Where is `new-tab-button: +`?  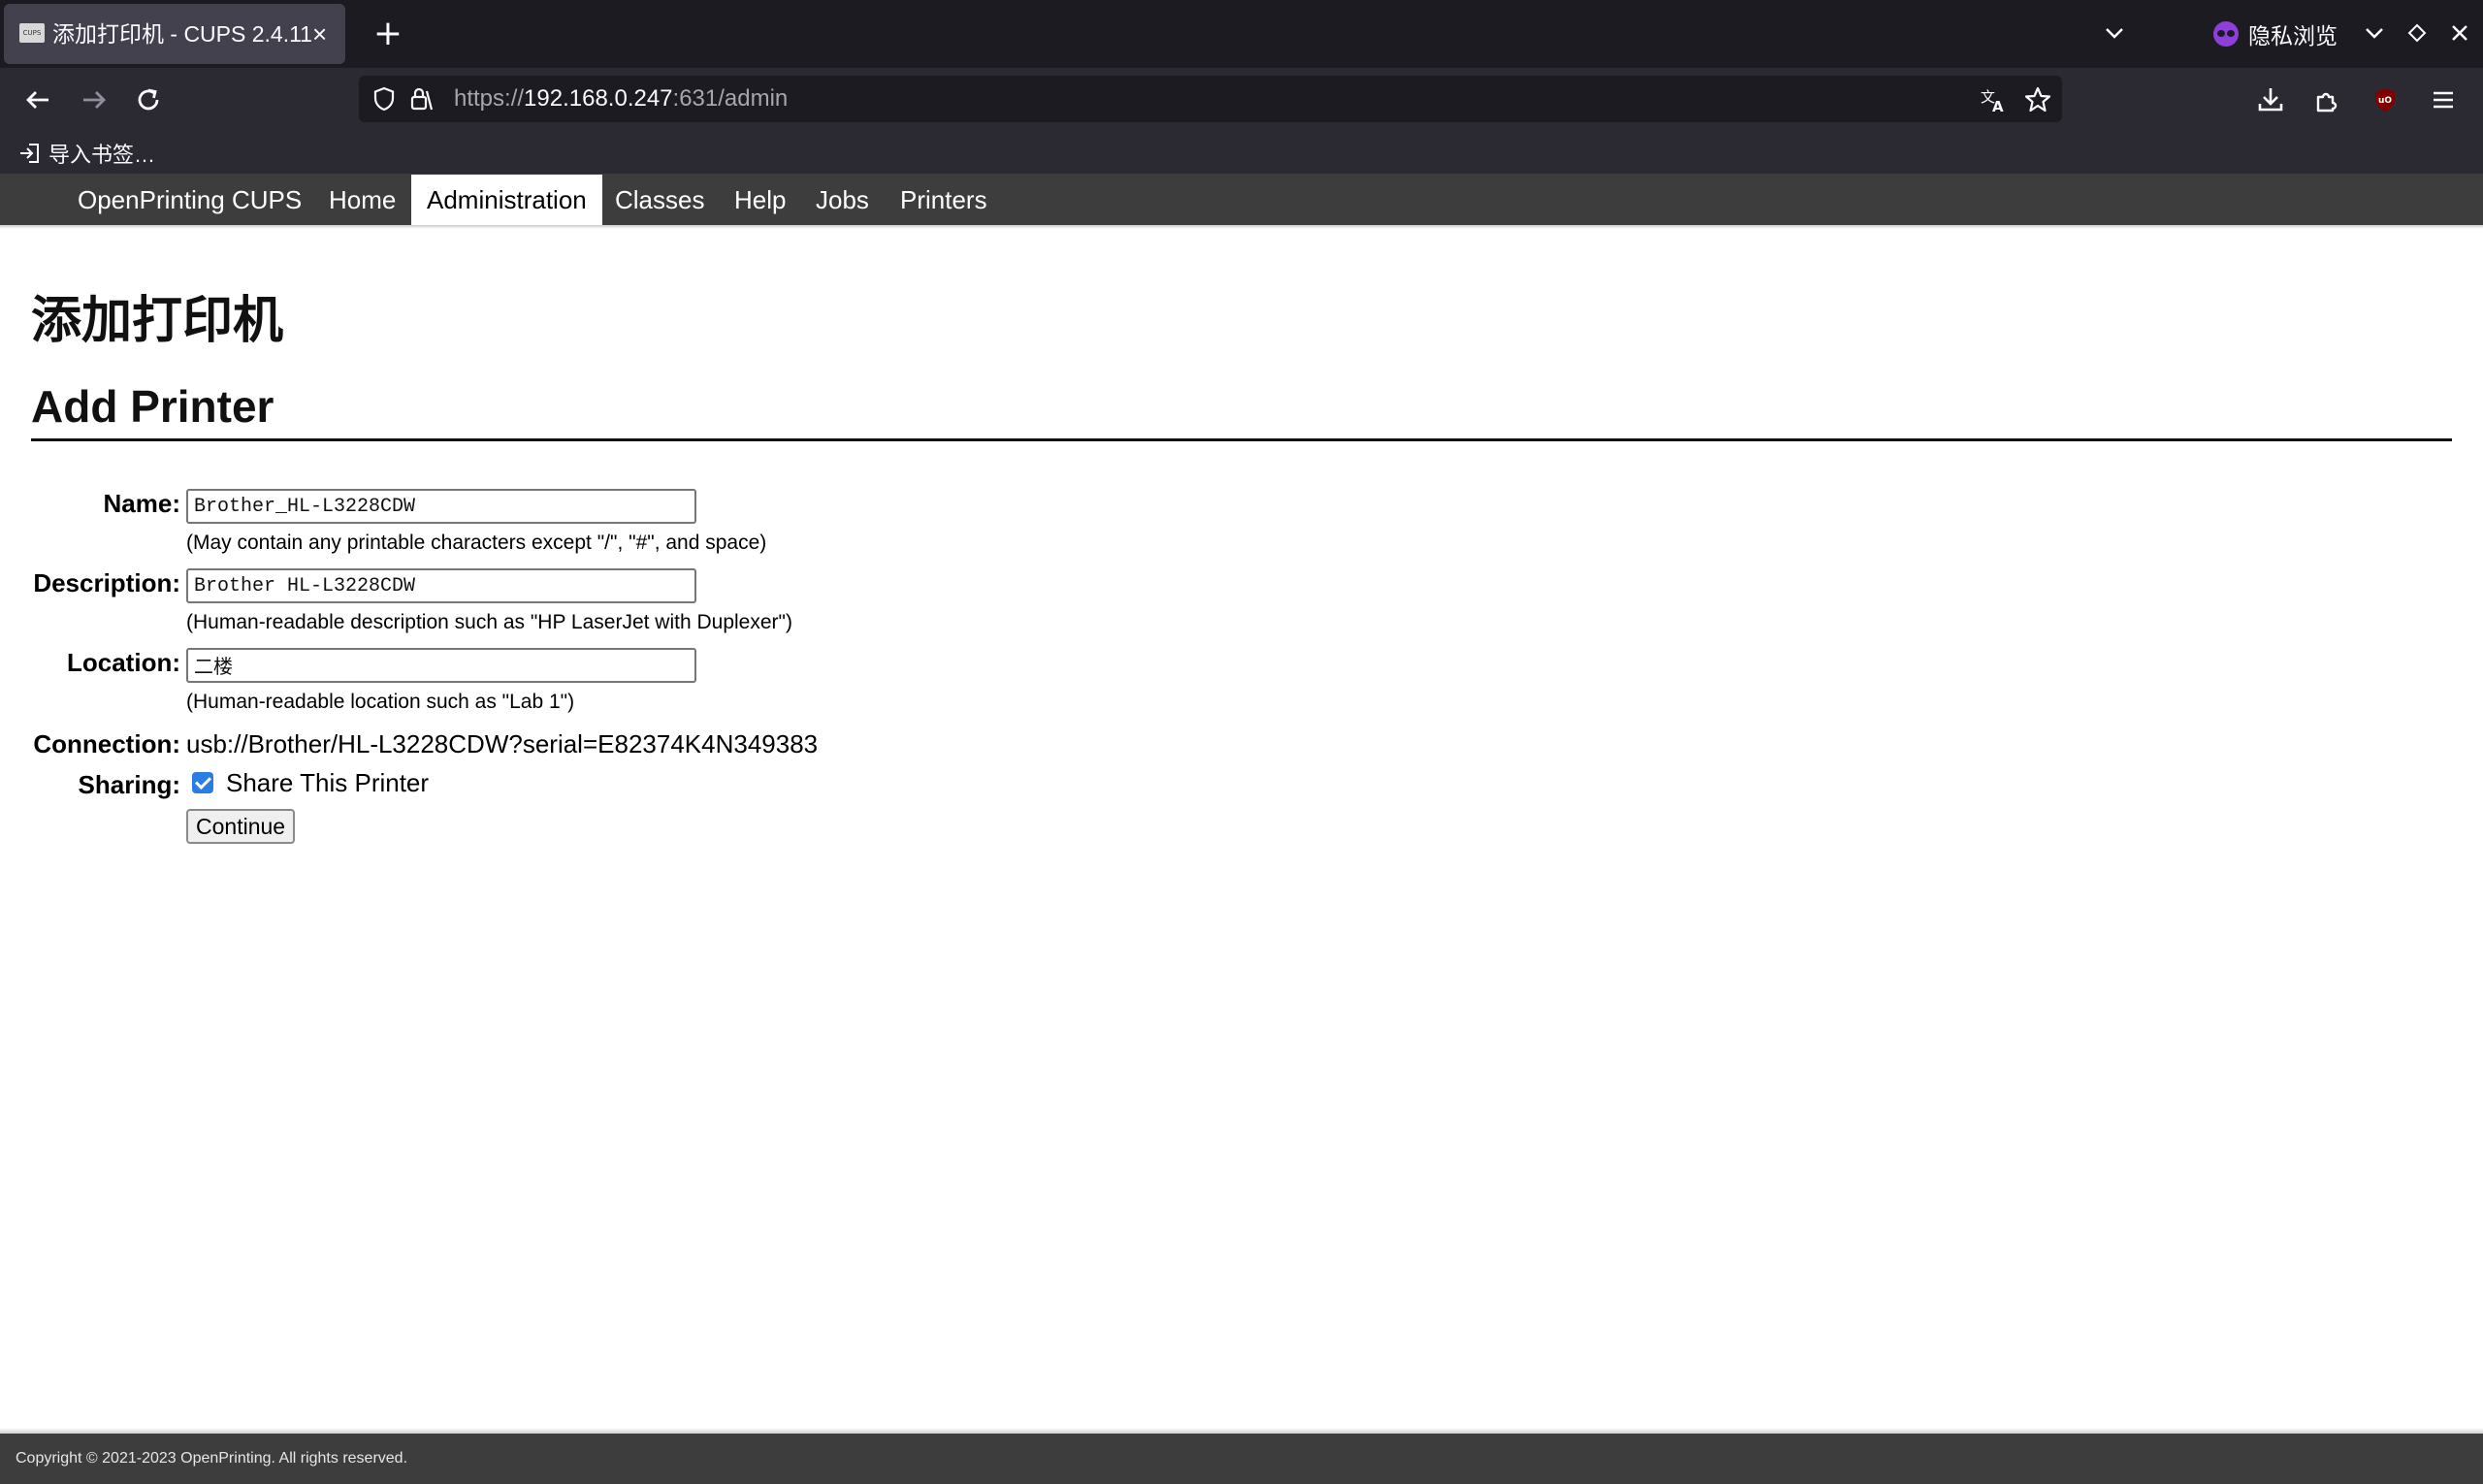
new-tab-button: + is located at coordinates (388, 34).